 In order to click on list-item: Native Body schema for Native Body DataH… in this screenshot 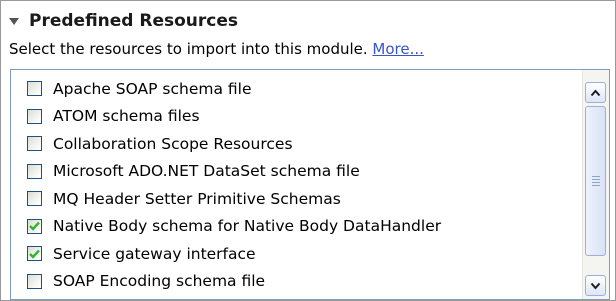, I will do `click(293, 227)`.